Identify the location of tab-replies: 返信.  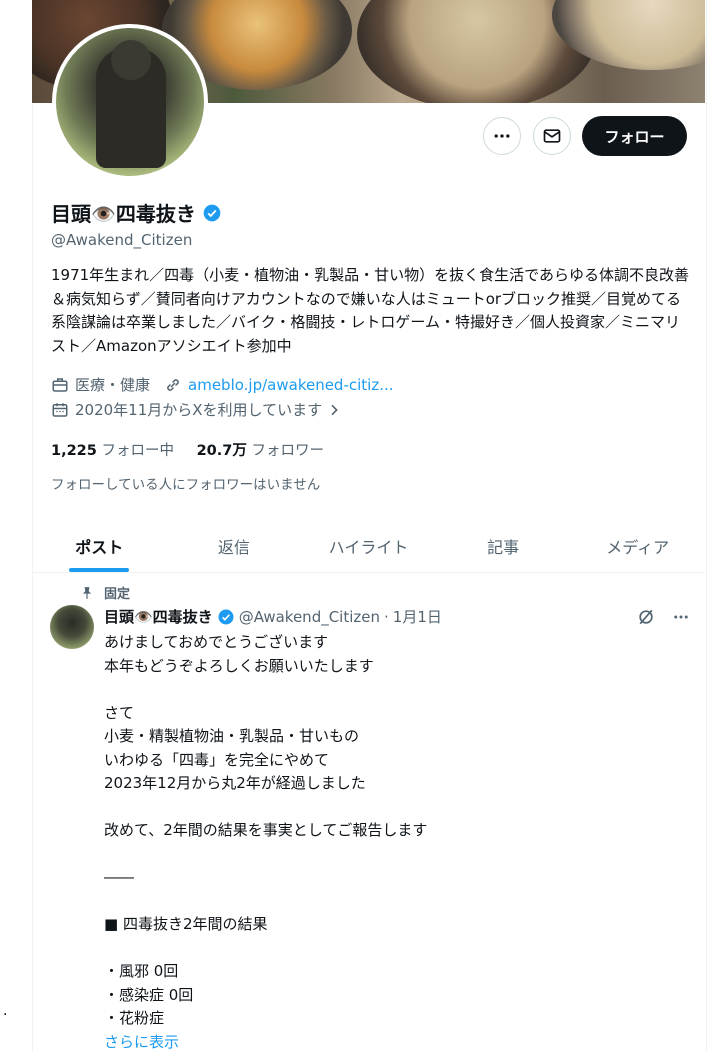
(234, 546).